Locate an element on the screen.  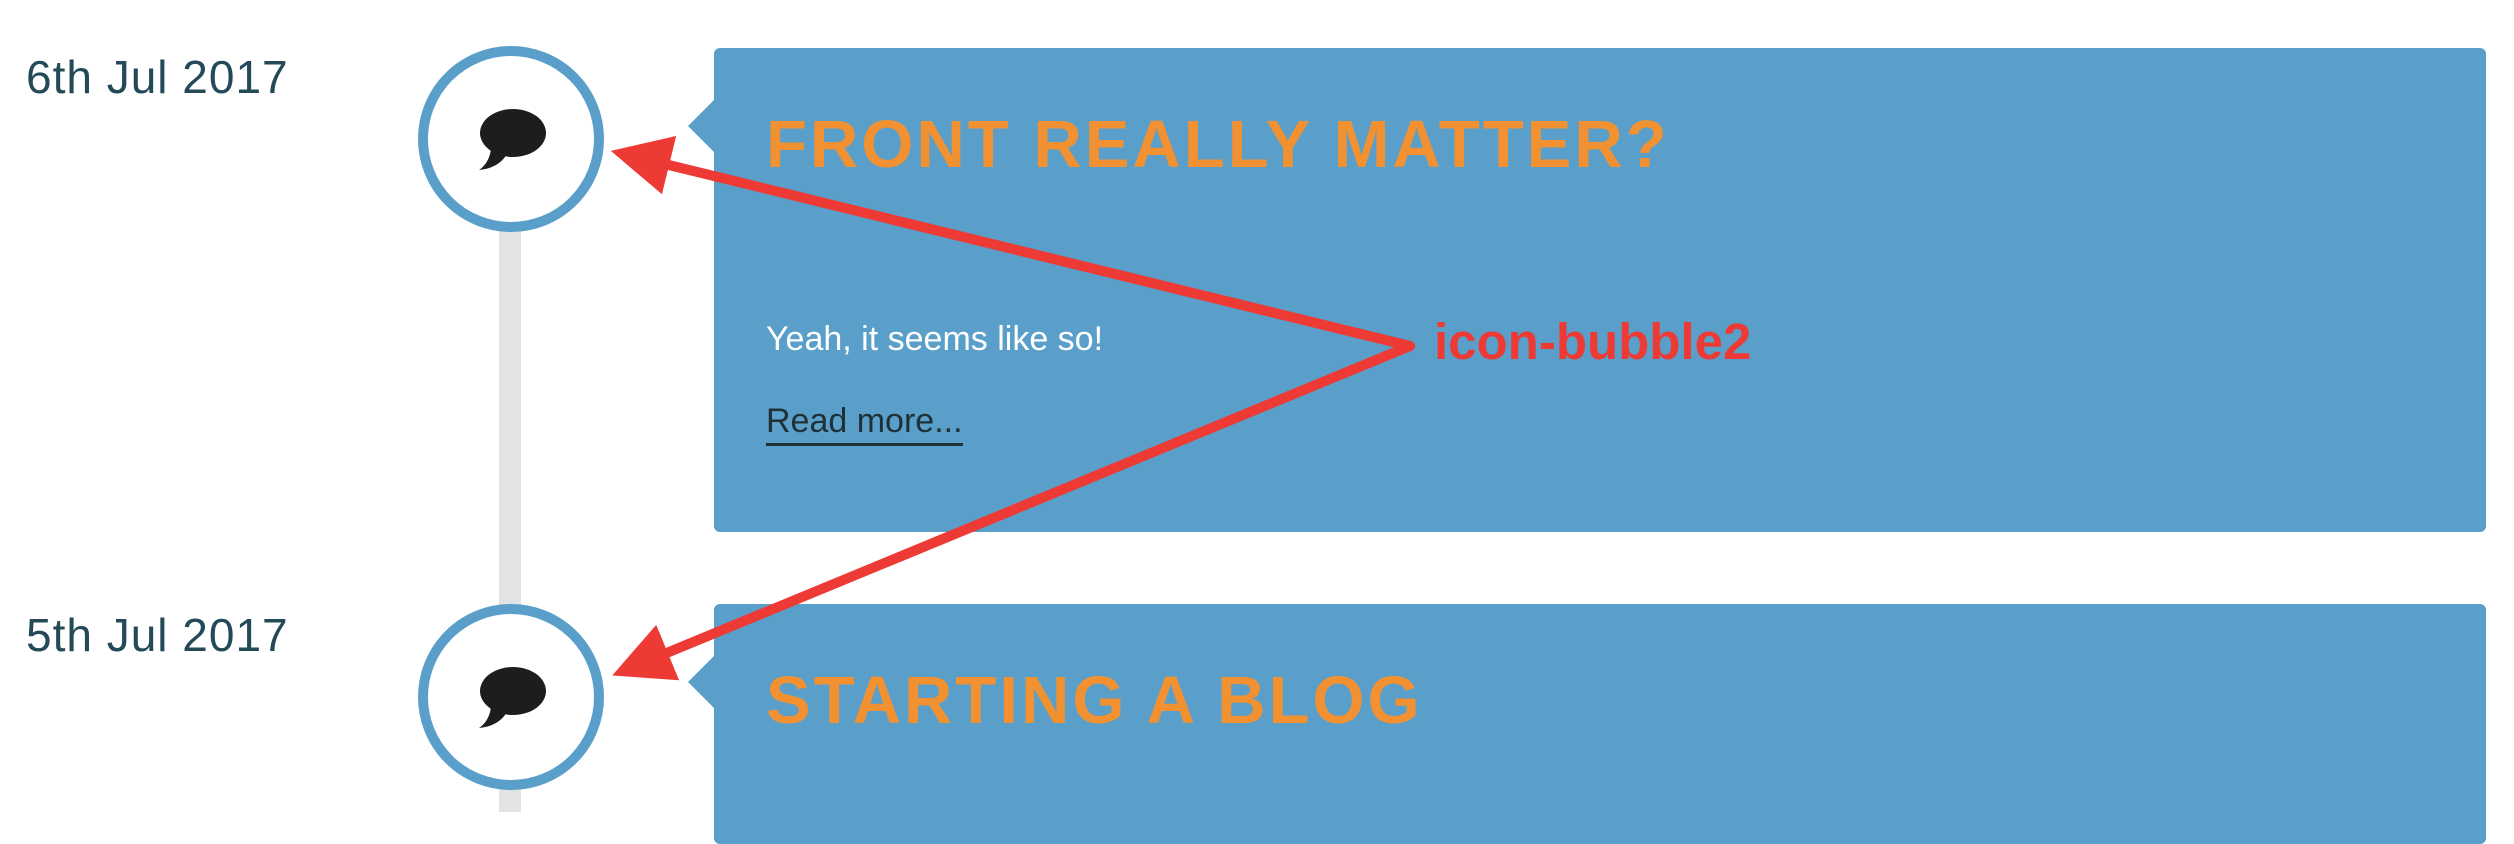
post-excerpt: Yeah, it seems like so! is located at coordinates (935, 339).